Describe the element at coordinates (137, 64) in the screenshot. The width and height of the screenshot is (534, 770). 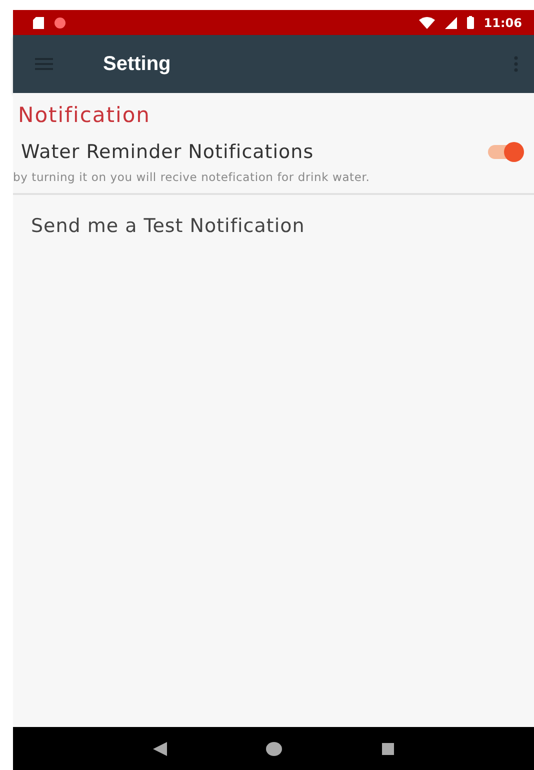
I see `screen-title: Setting` at that location.